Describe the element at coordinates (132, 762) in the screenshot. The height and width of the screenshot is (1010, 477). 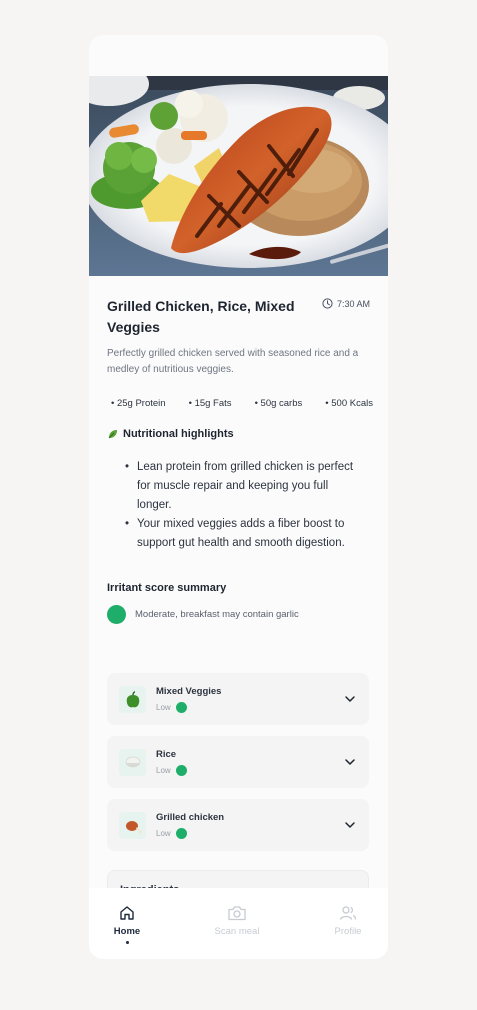
I see `rice-bowl-icon` at that location.